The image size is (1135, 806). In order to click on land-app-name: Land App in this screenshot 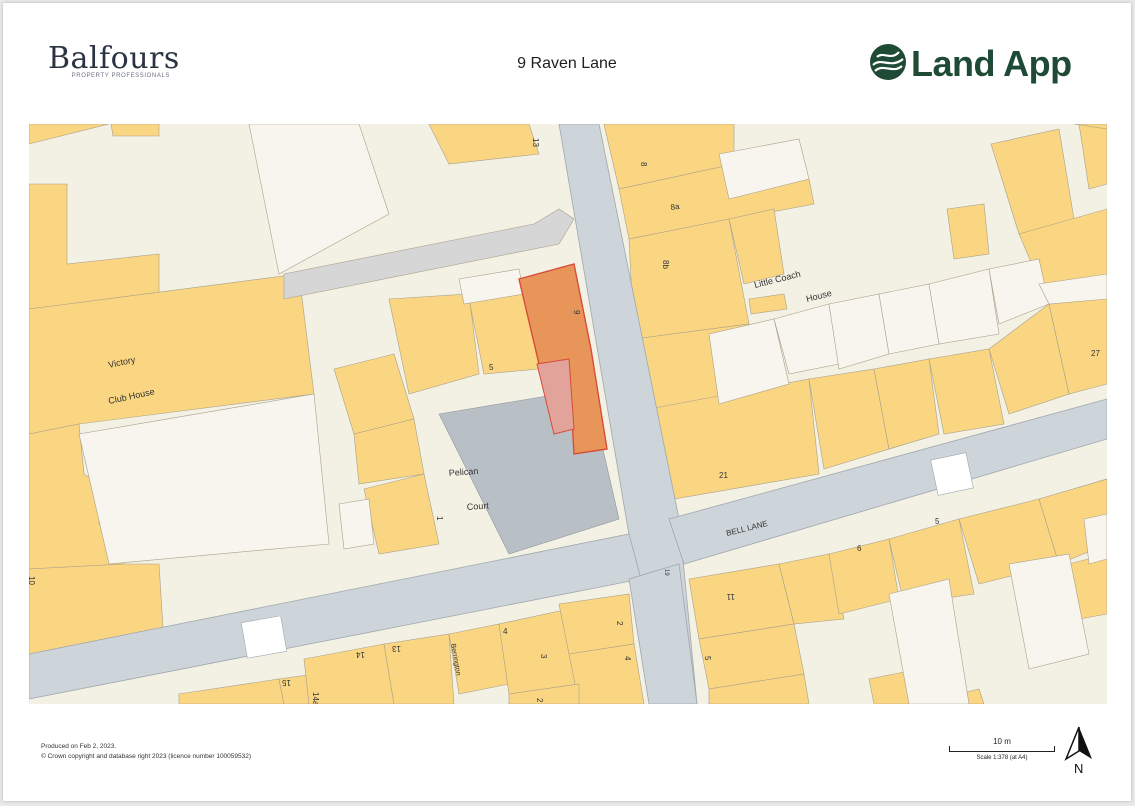, I will do `click(991, 63)`.